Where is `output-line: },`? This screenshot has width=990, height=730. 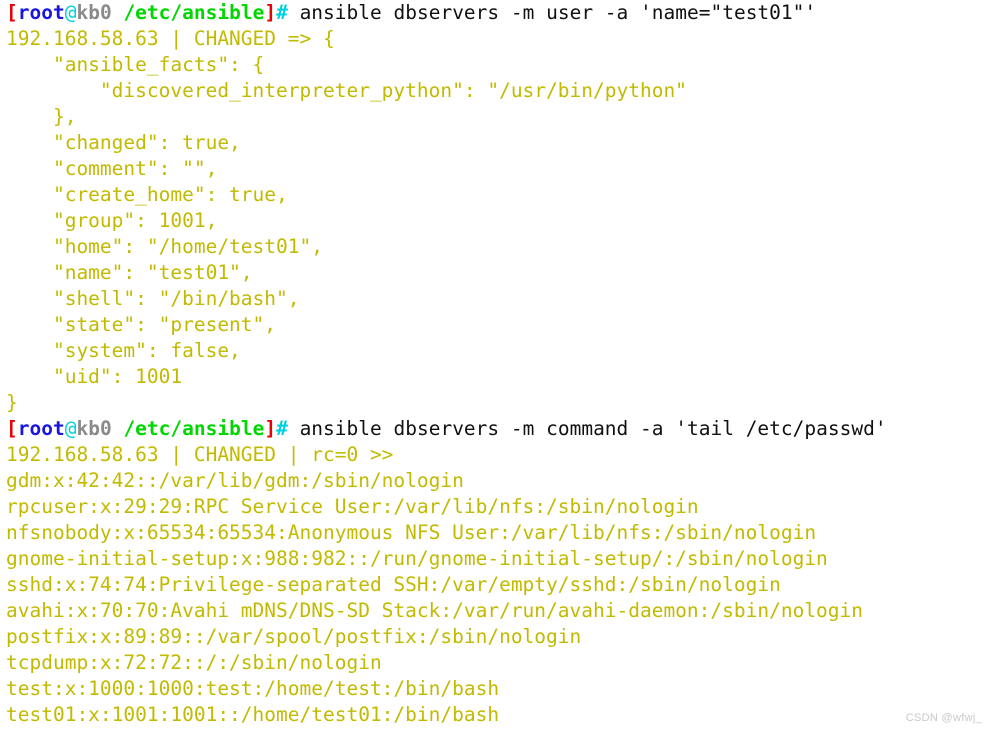 output-line: }, is located at coordinates (41, 116).